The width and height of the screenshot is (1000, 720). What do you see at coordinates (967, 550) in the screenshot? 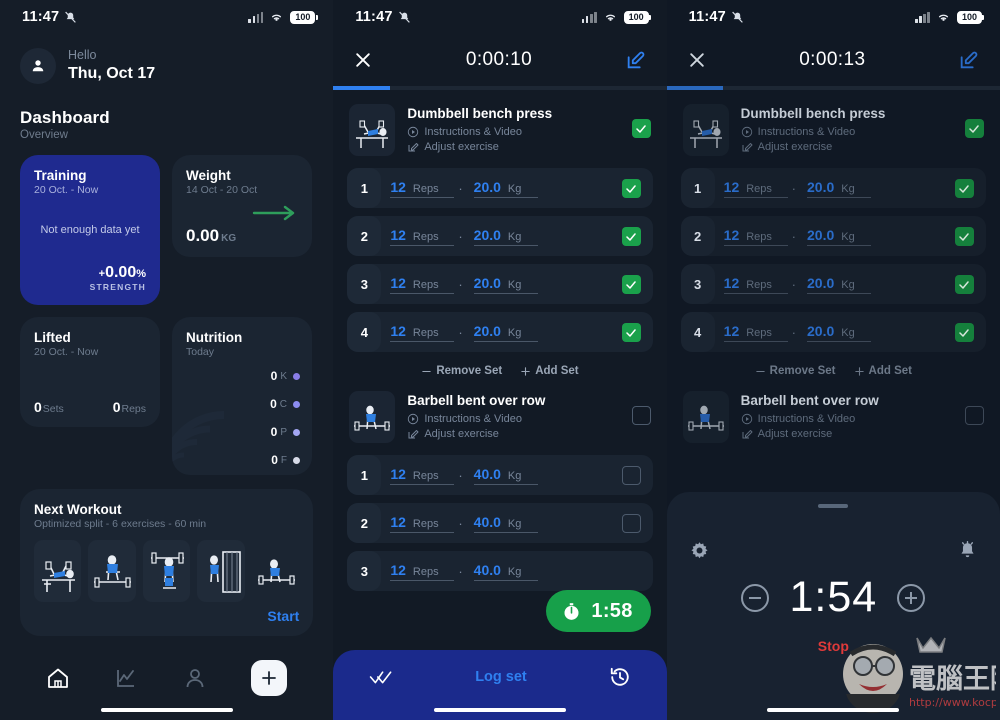
I see `bell-icon` at bounding box center [967, 550].